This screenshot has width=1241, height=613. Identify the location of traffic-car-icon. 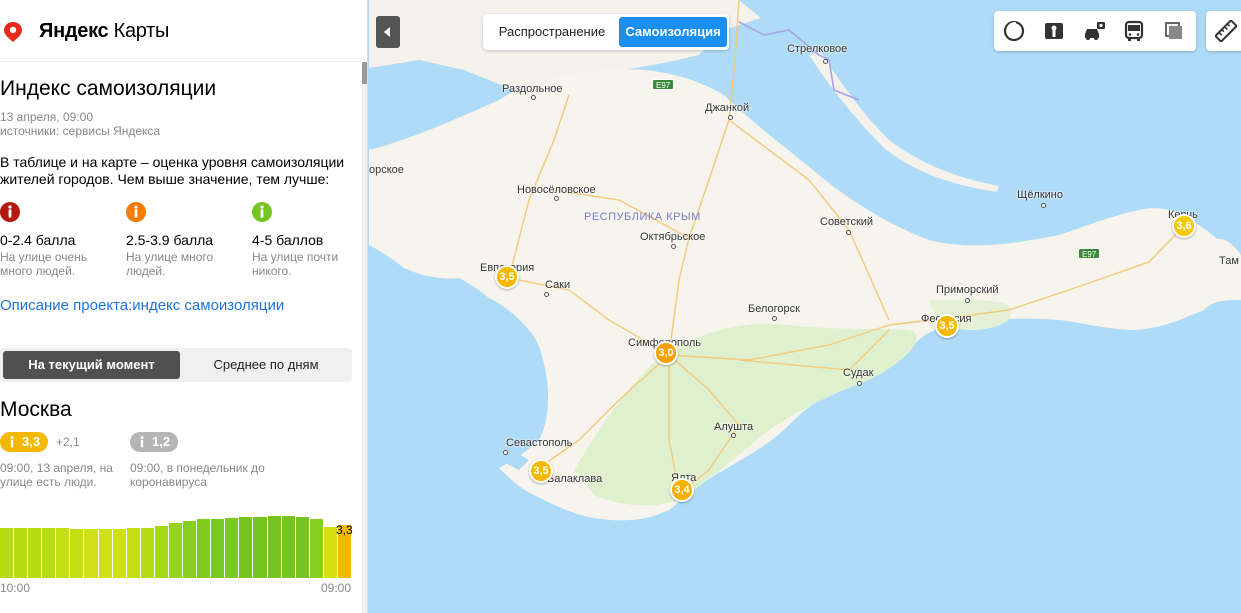
(1094, 31).